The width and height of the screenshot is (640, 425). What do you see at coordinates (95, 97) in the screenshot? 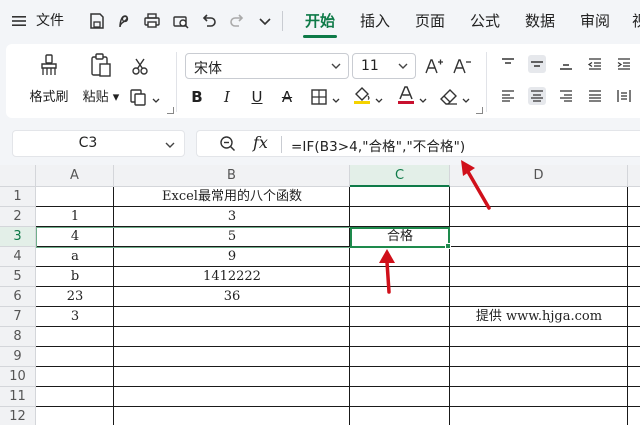
I see `paste-label-text: 粘贴` at bounding box center [95, 97].